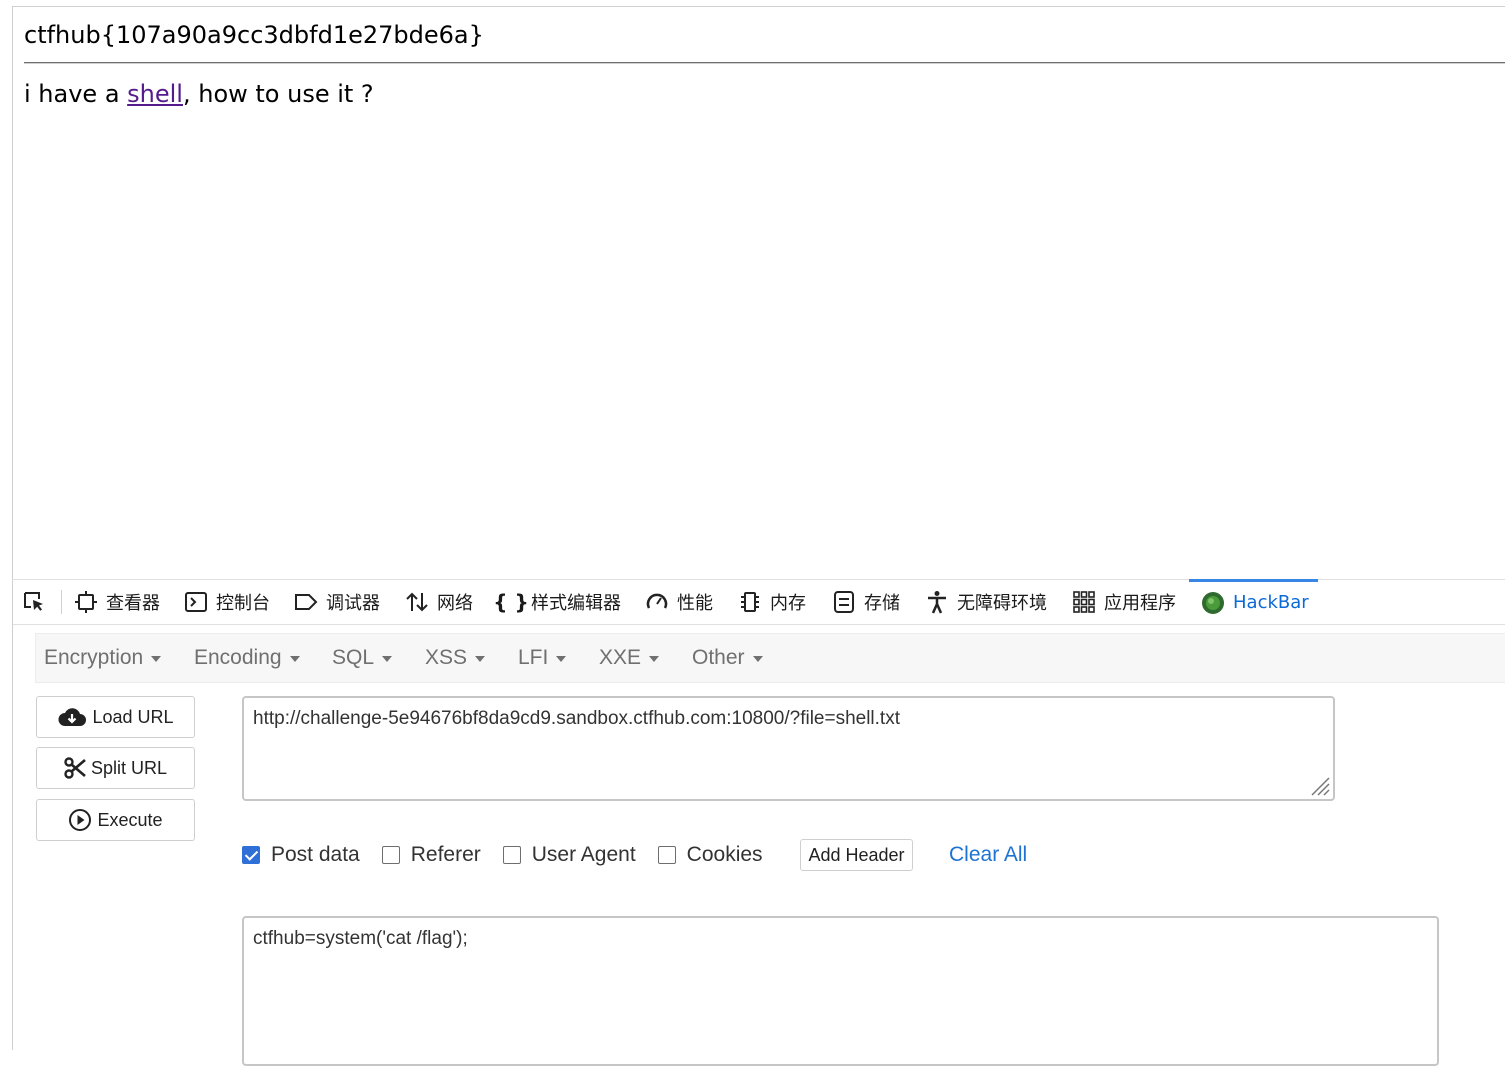 The height and width of the screenshot is (1066, 1505). Describe the element at coordinates (238, 657) in the screenshot. I see `menu-label: Encoding` at that location.